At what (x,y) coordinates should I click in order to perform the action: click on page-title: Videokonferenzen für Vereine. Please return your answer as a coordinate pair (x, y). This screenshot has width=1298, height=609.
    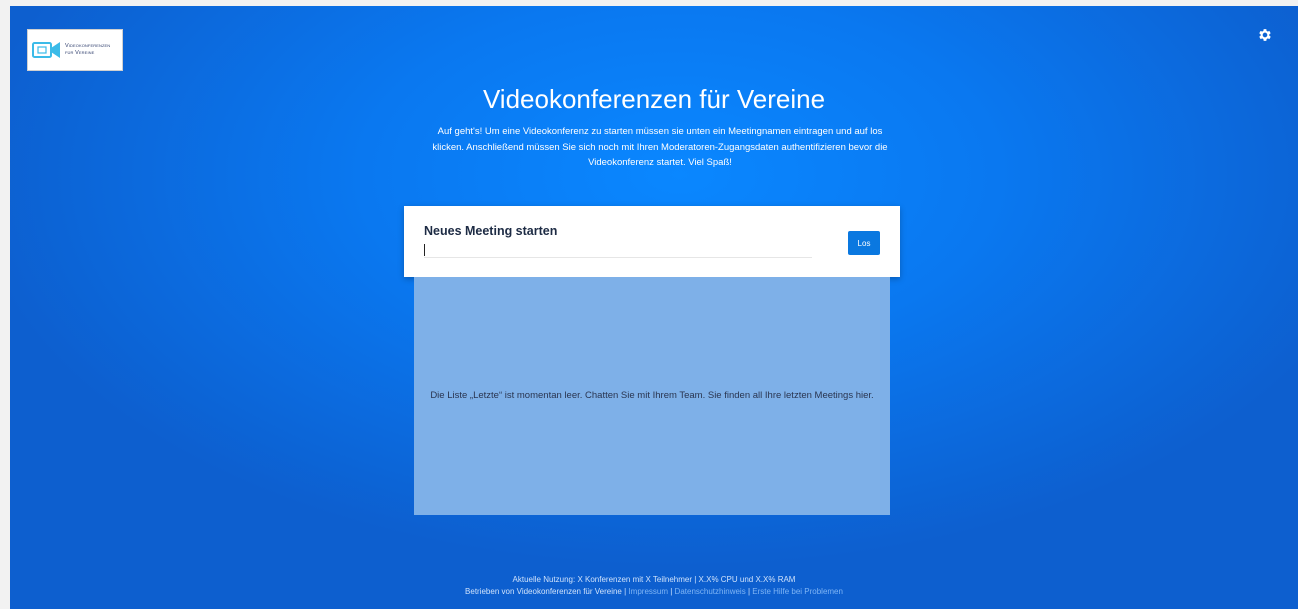
    Looking at the image, I should click on (654, 99).